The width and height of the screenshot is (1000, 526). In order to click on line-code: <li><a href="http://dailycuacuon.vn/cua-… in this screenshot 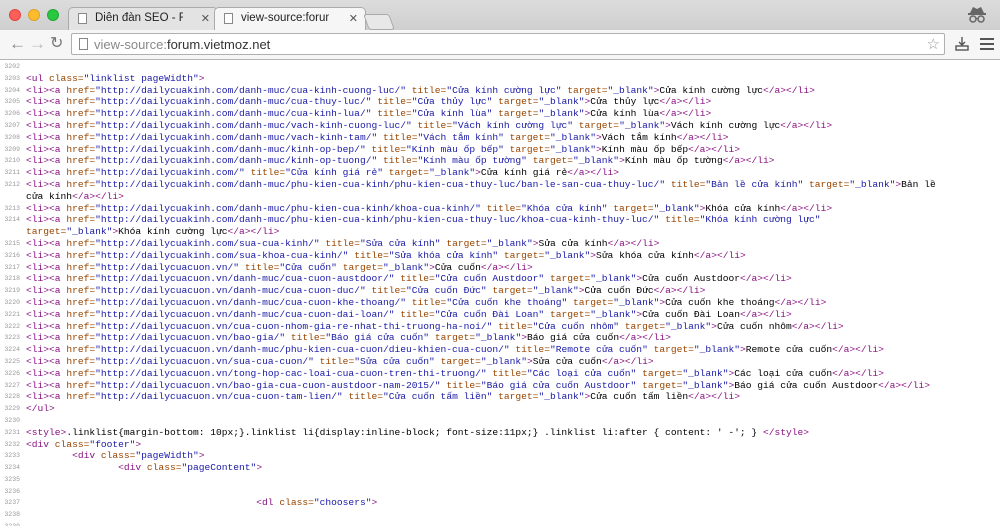, I will do `click(435, 326)`.